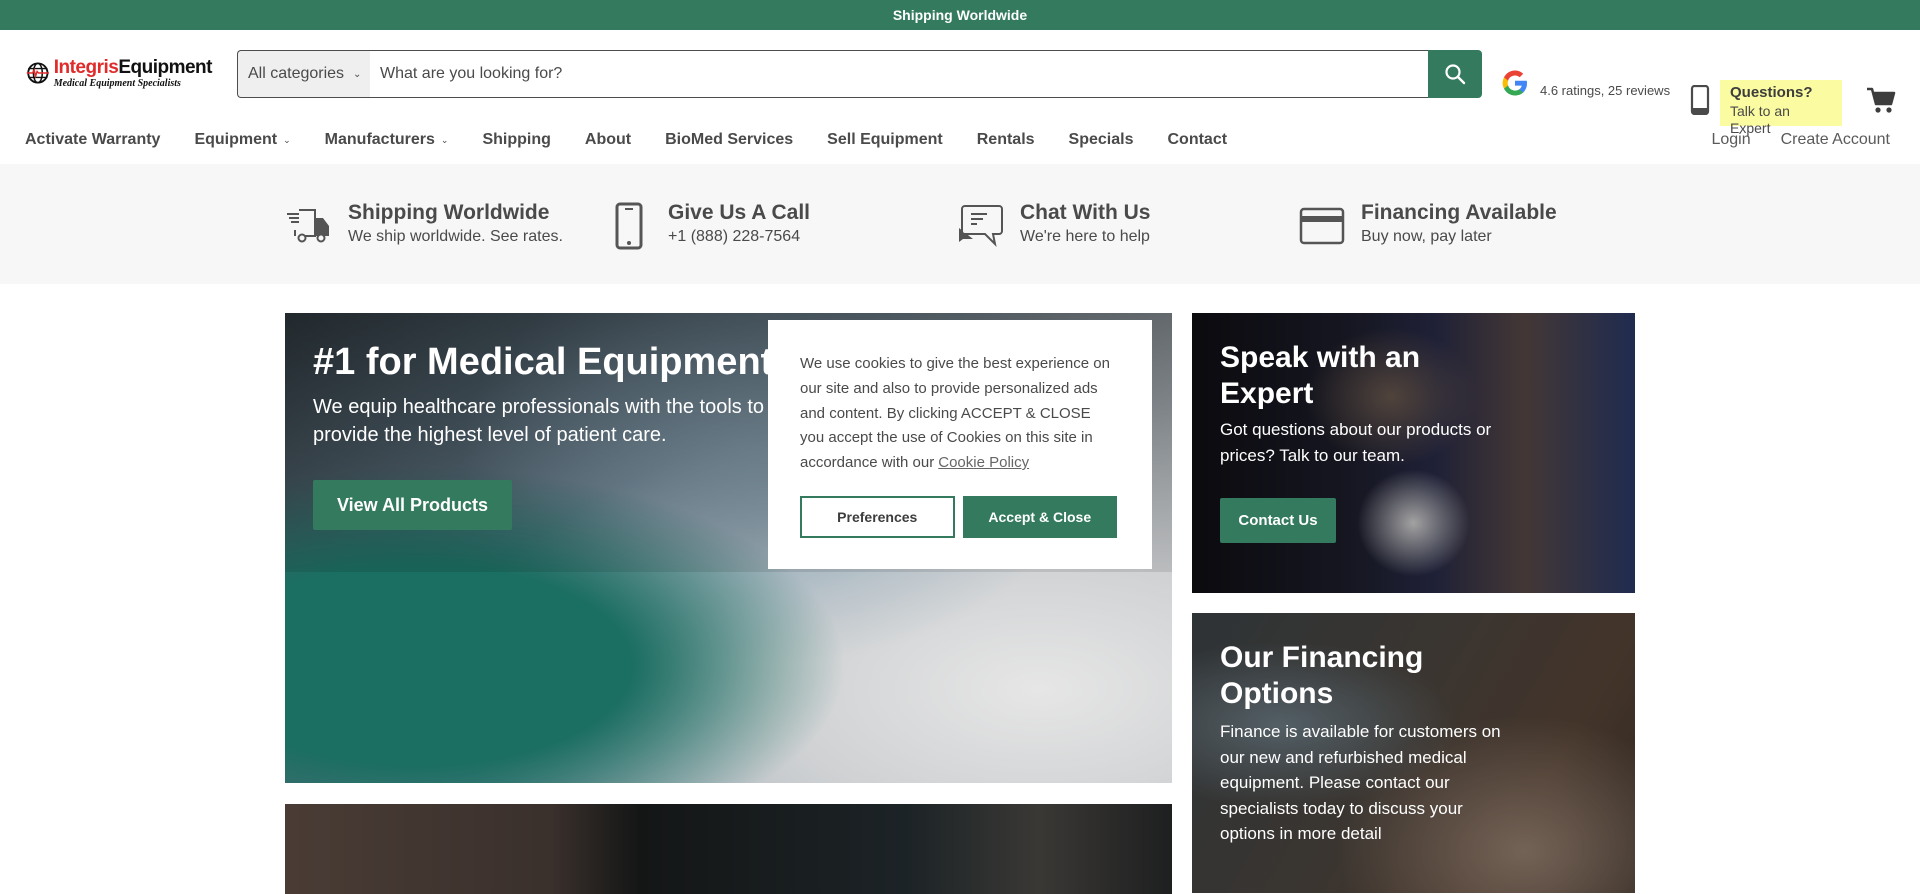  What do you see at coordinates (387, 140) in the screenshot?
I see `nav-item-manufacturers: Manufacturers ⌄` at bounding box center [387, 140].